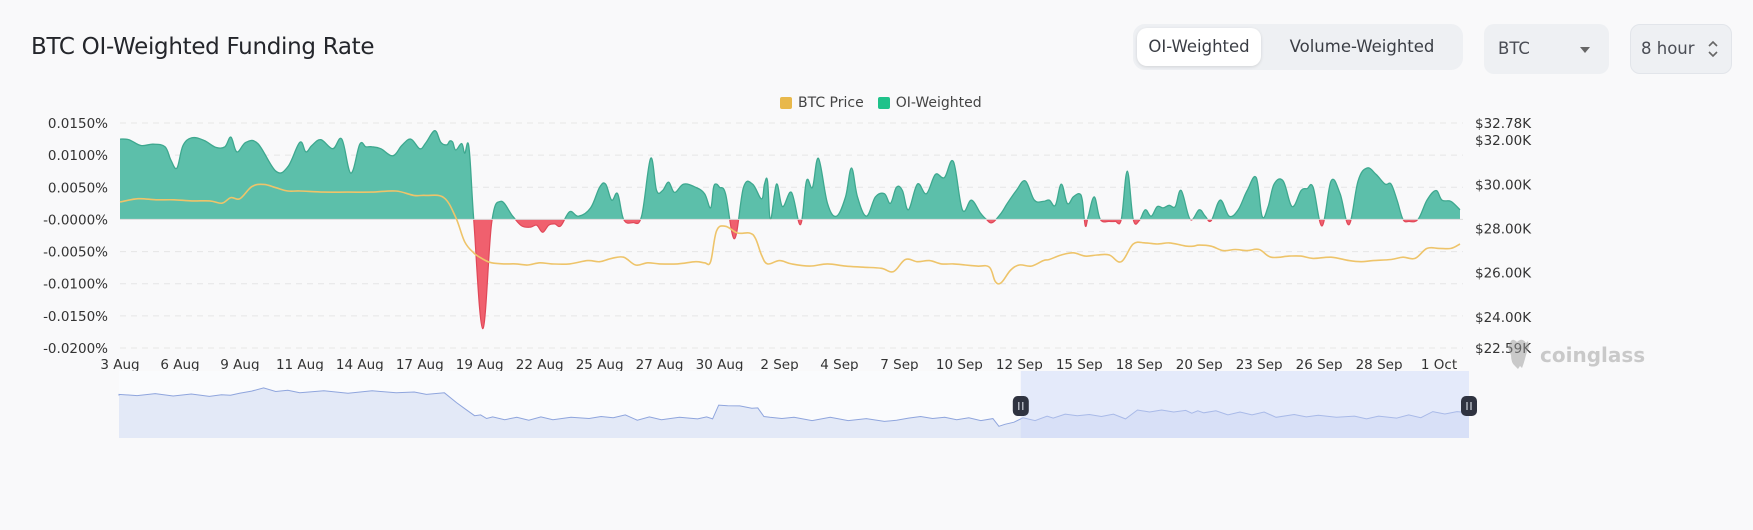 The image size is (1753, 530). Describe the element at coordinates (1503, 185) in the screenshot. I see `y-right-tick-label: $30.00K` at that location.